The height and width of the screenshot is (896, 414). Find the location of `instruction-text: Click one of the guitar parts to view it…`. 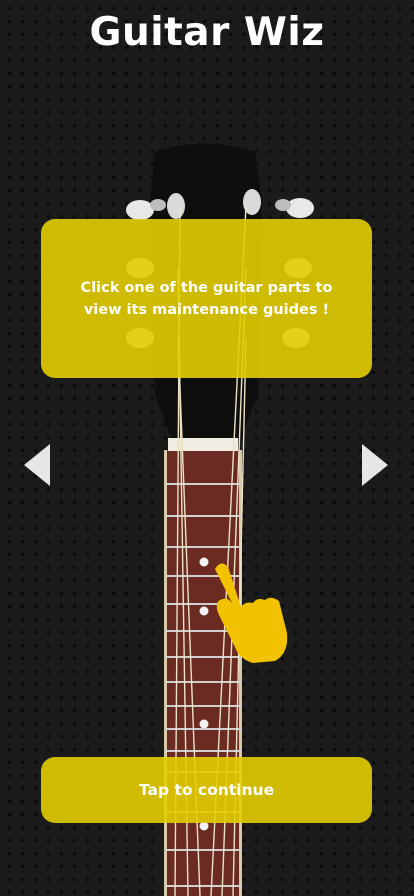

instruction-text: Click one of the guitar parts to view it… is located at coordinates (206, 298).